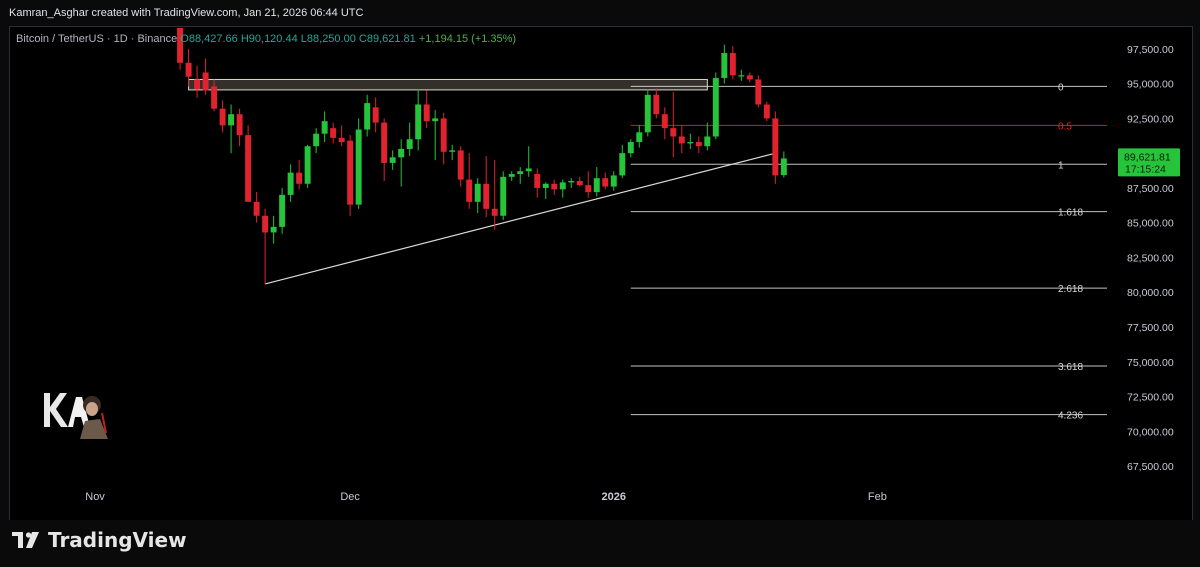 The image size is (1200, 567). Describe the element at coordinates (1065, 126) in the screenshot. I see `fib-label-0.5: 0.5` at that location.